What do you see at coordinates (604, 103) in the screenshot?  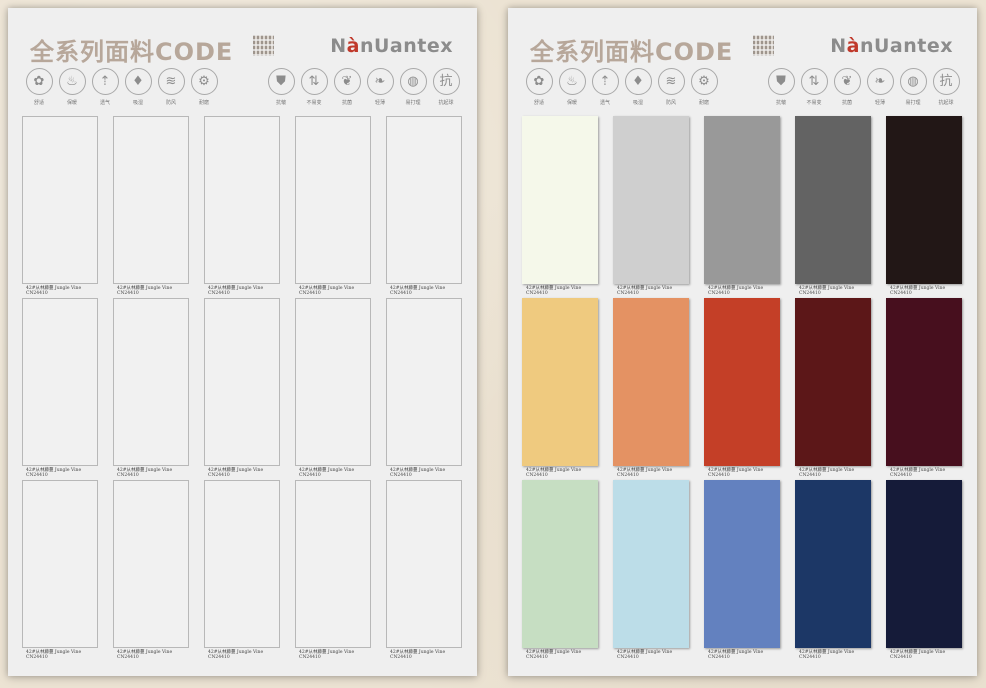 I see `feature-label: 透气` at bounding box center [604, 103].